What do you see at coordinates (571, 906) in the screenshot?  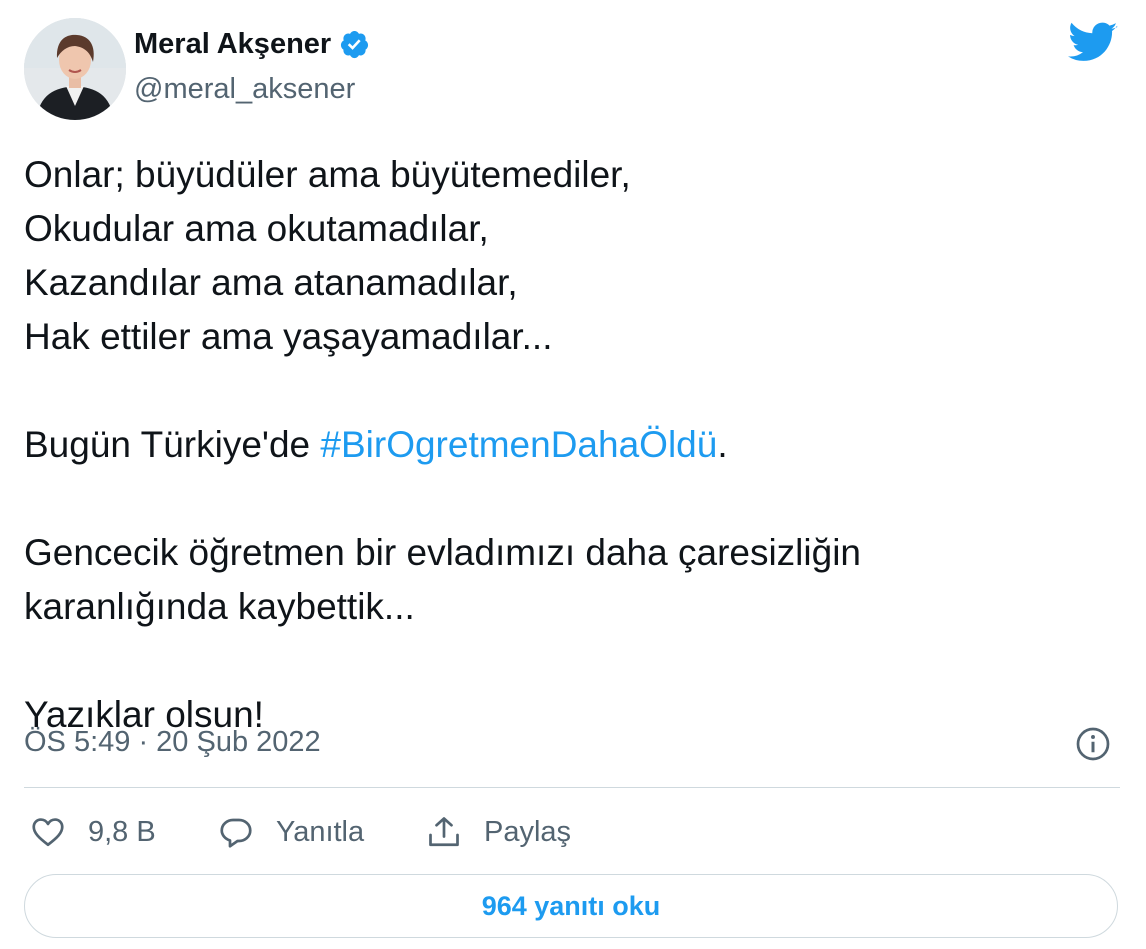 I see `read-replies-button: 964 yanıtı oku` at bounding box center [571, 906].